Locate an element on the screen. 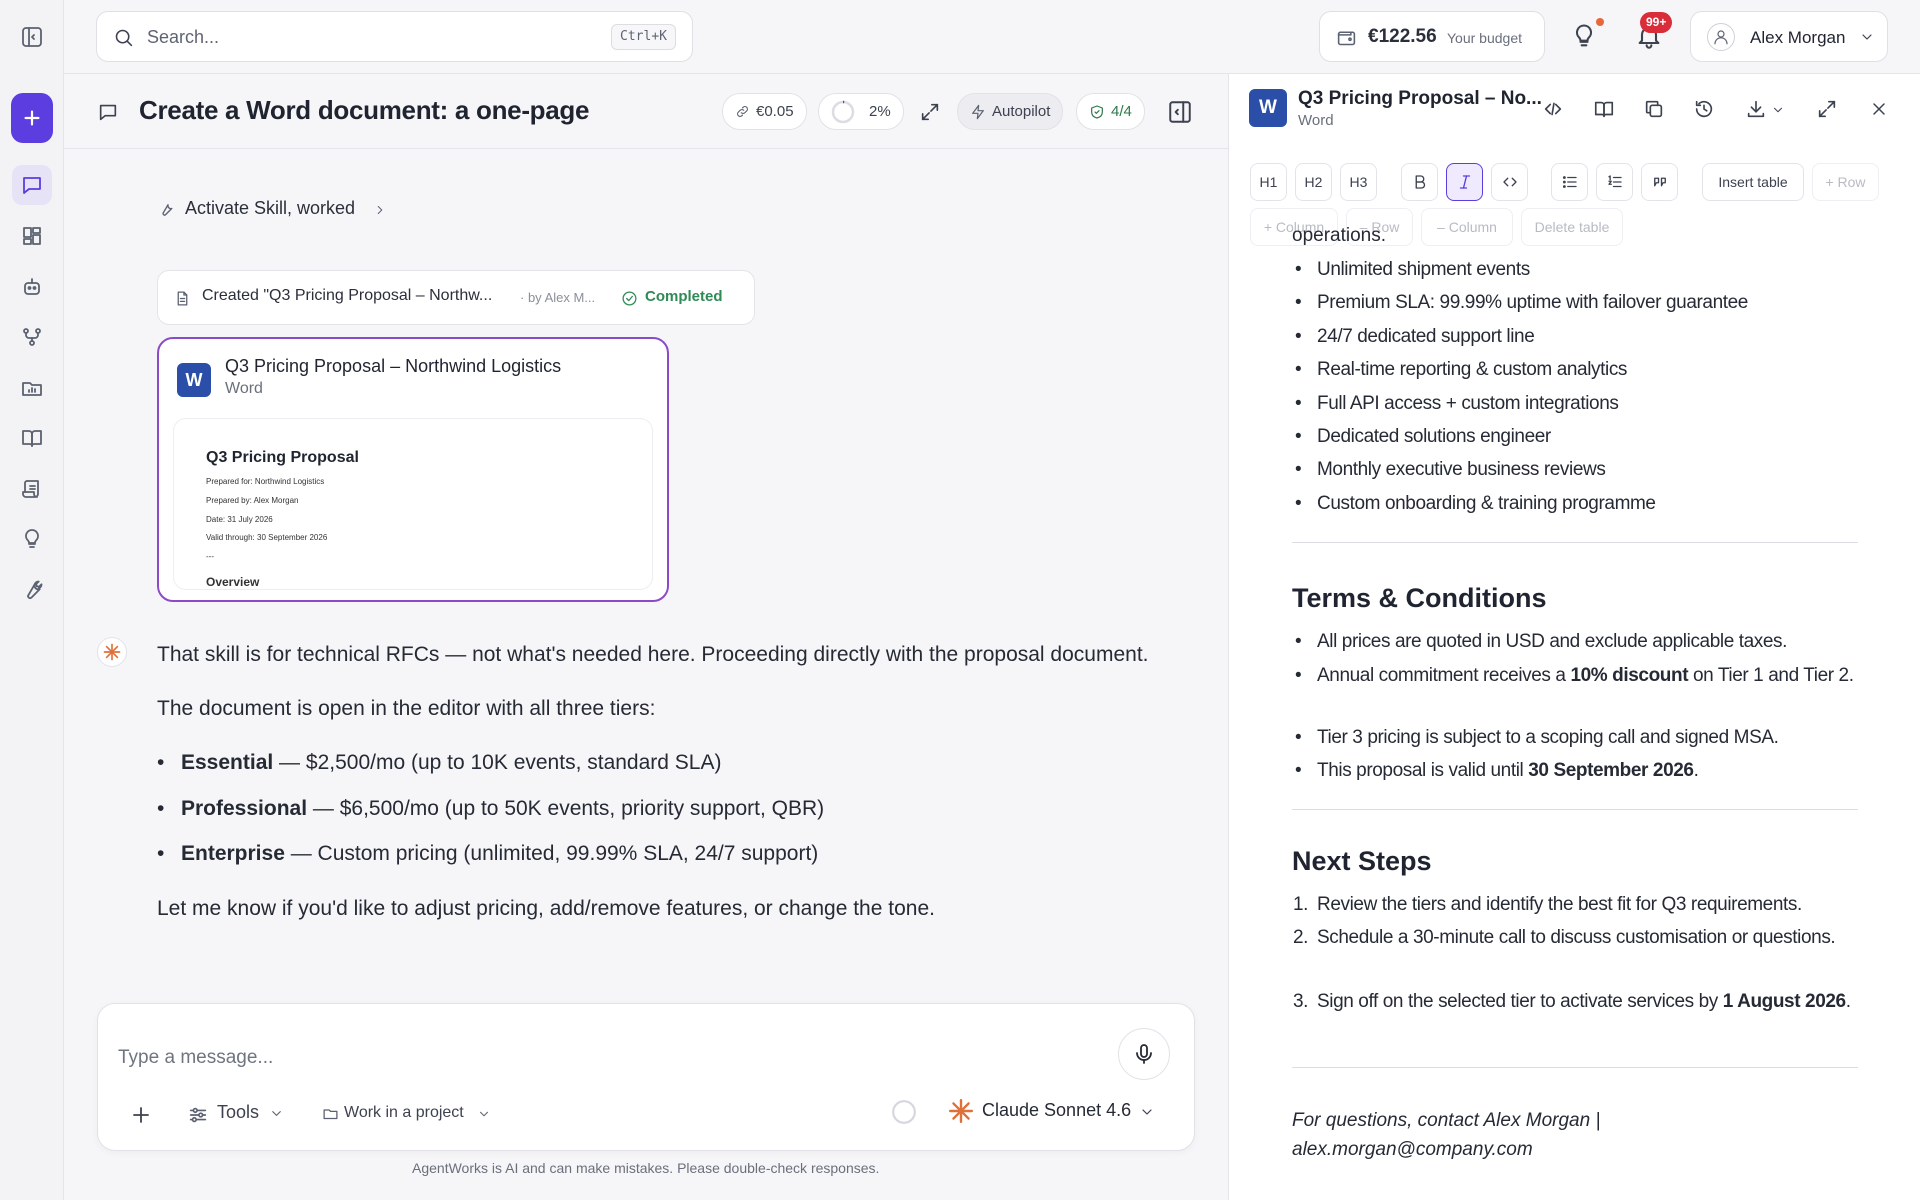  next-steps-heading: Next Steps is located at coordinates (1362, 861).